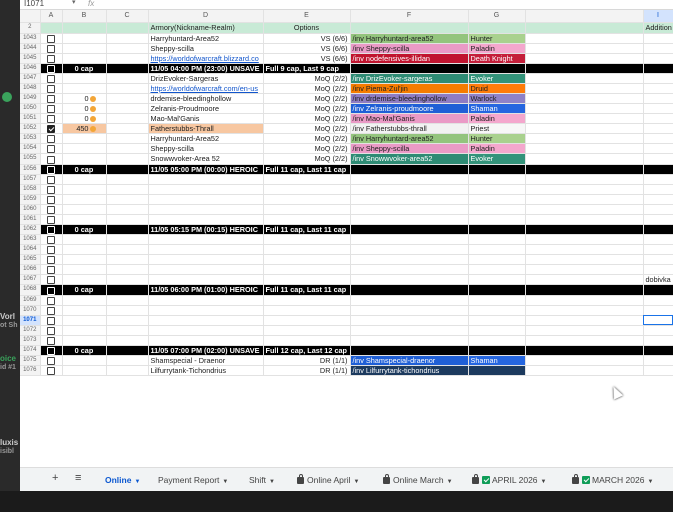 This screenshot has width=673, height=512. What do you see at coordinates (74, 3) in the screenshot?
I see `chevron-down-icon: ▾` at bounding box center [74, 3].